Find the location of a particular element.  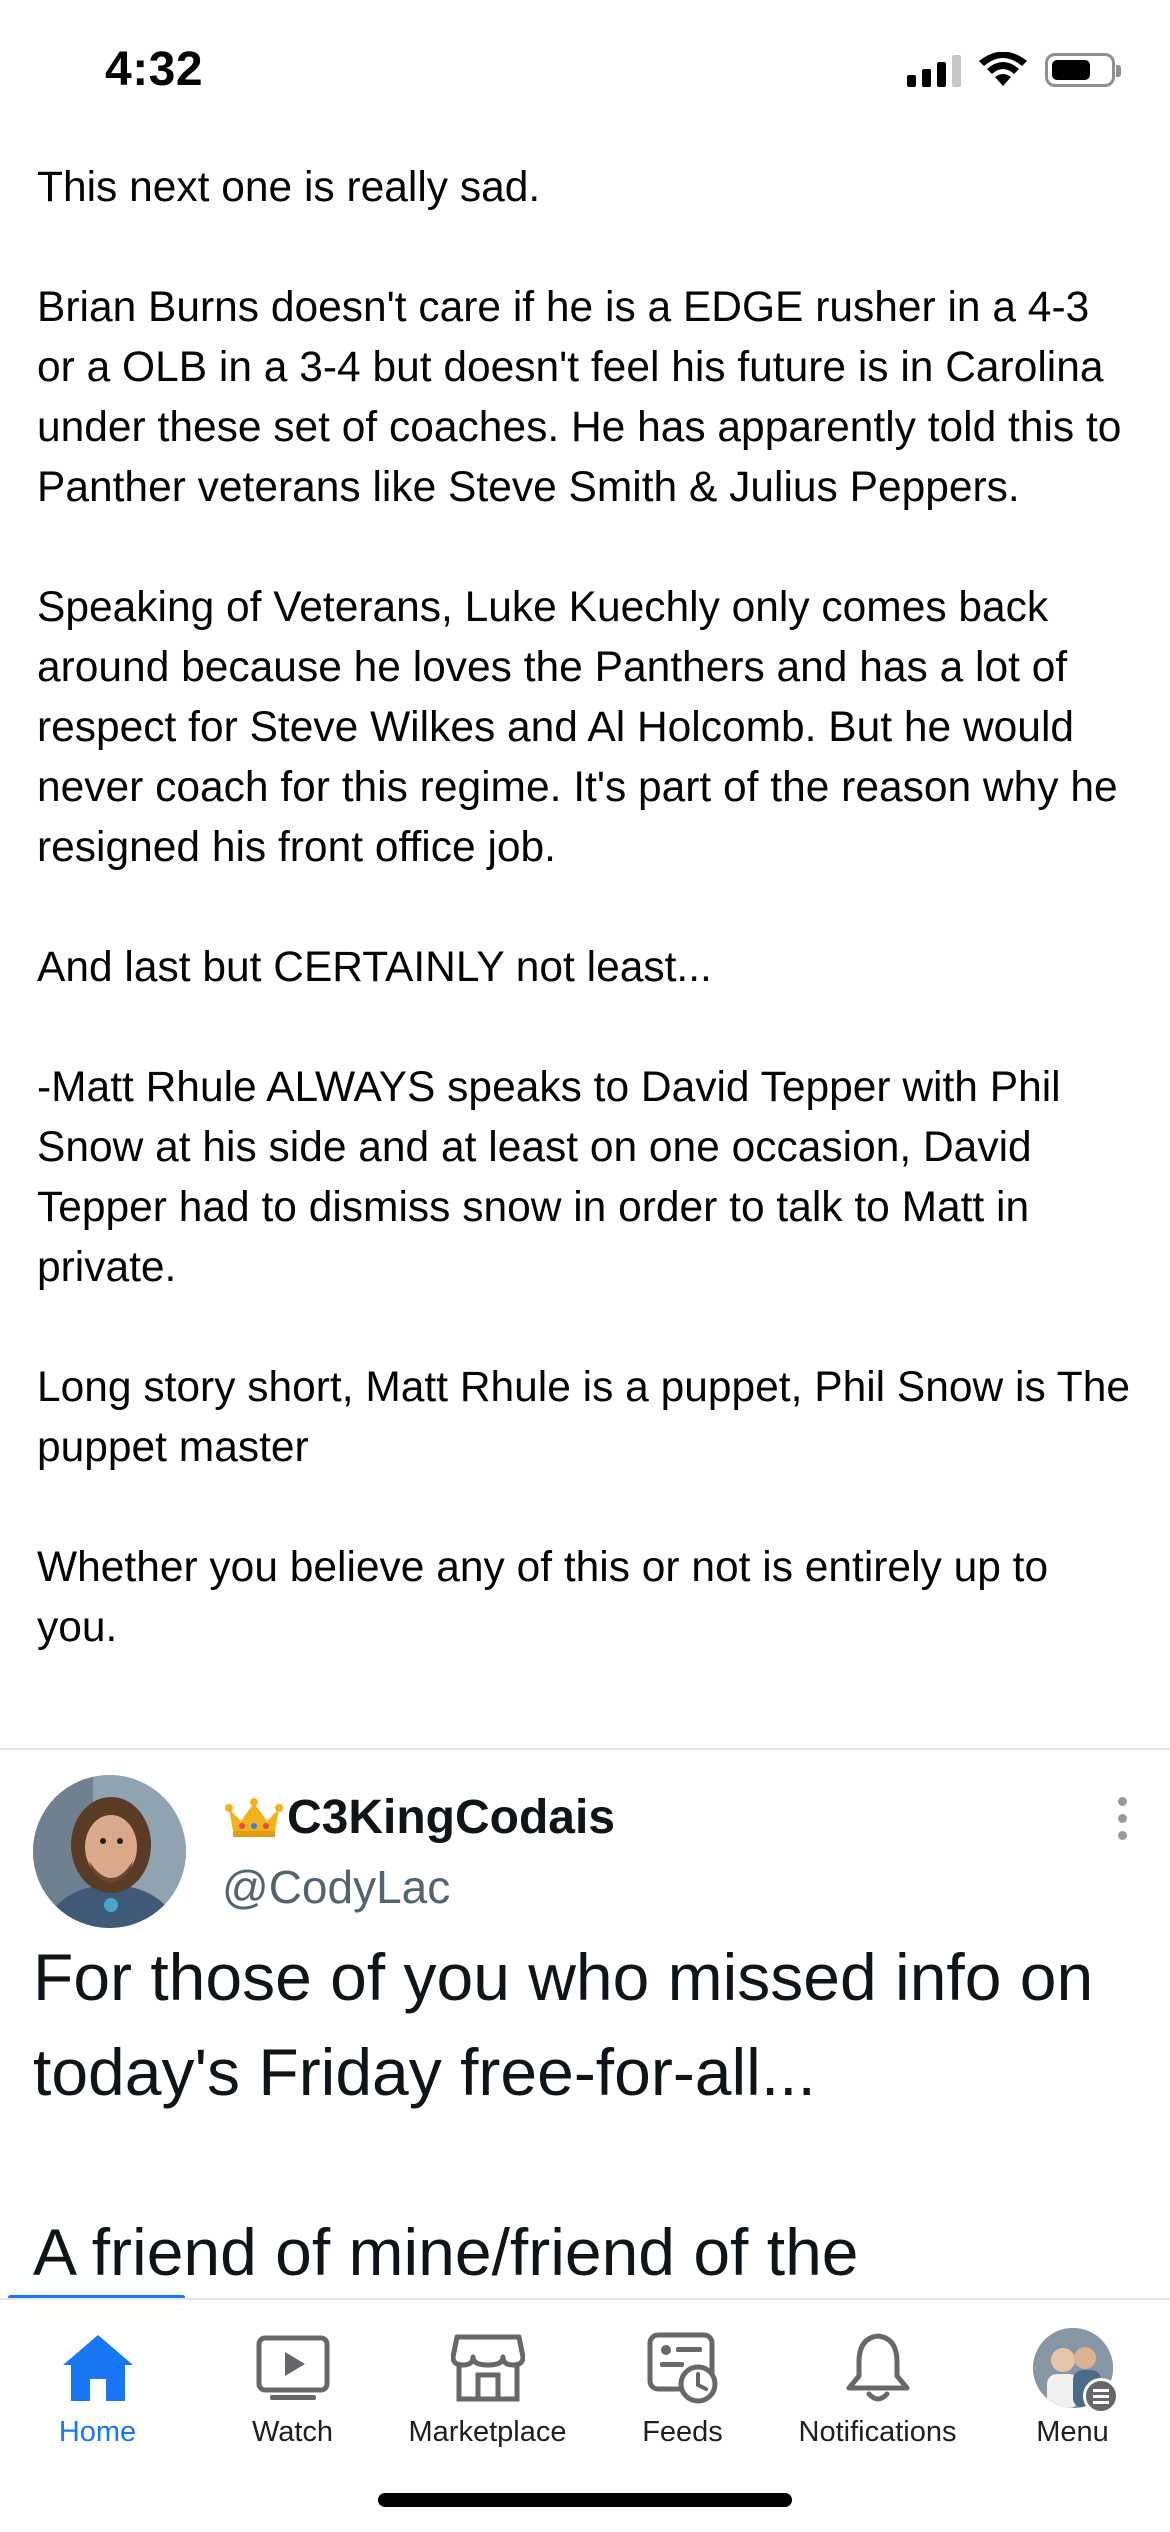

bell-icon is located at coordinates (878, 2368).